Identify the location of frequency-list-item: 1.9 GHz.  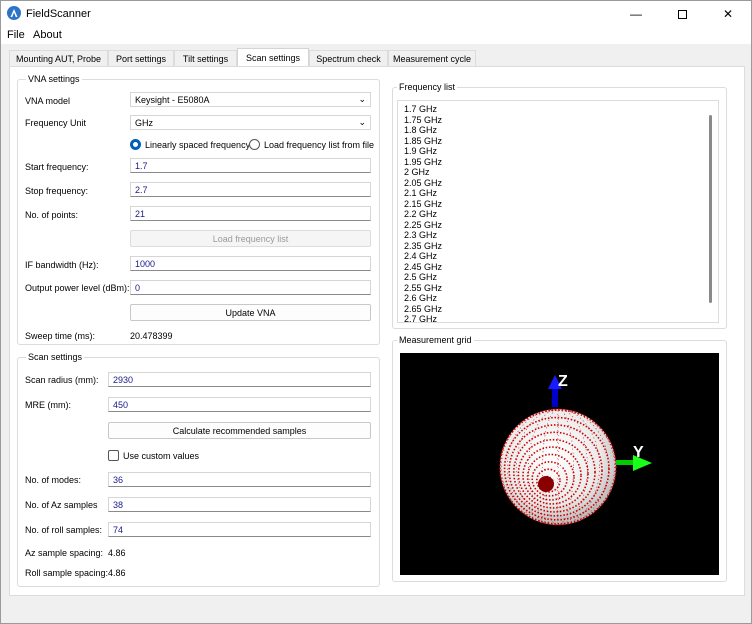
(558, 151).